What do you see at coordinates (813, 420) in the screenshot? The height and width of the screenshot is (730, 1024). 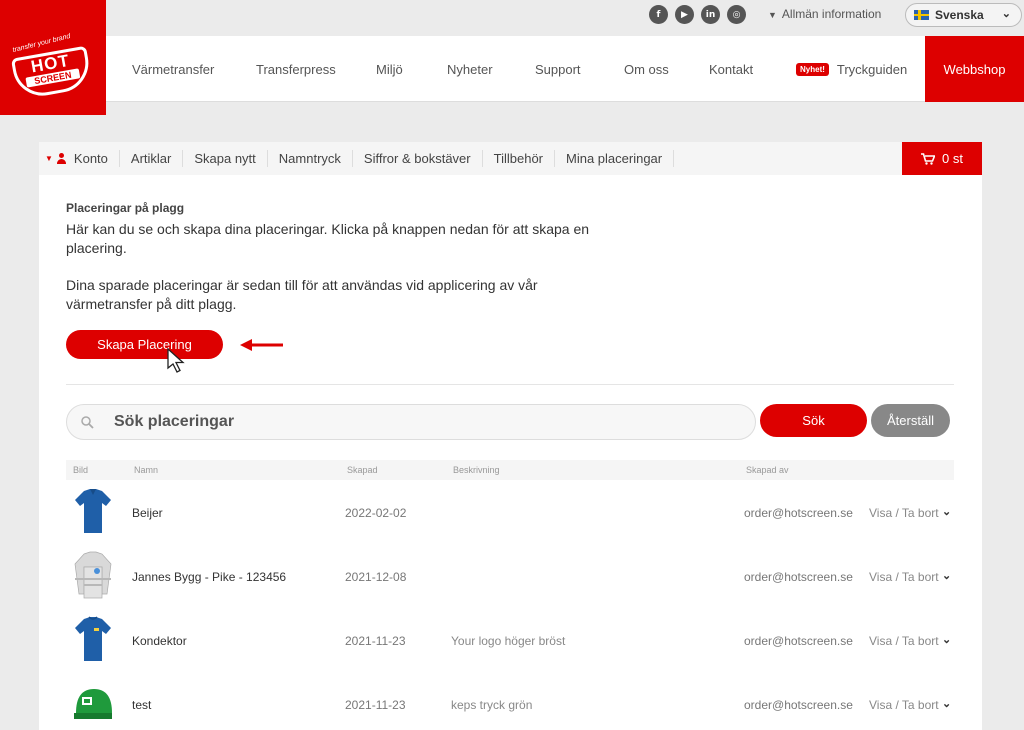 I see `search-button: Sök` at bounding box center [813, 420].